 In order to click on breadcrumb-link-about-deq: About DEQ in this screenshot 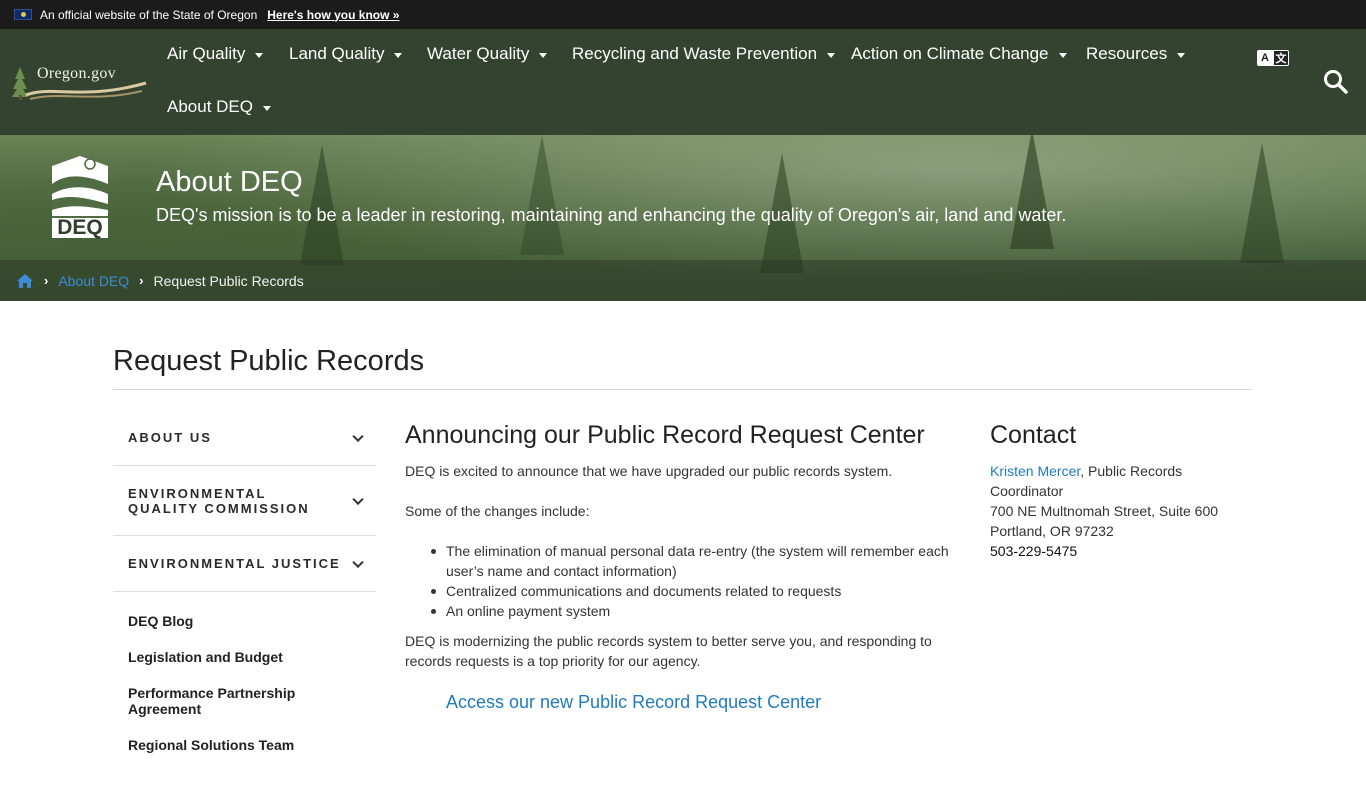, I will do `click(93, 281)`.